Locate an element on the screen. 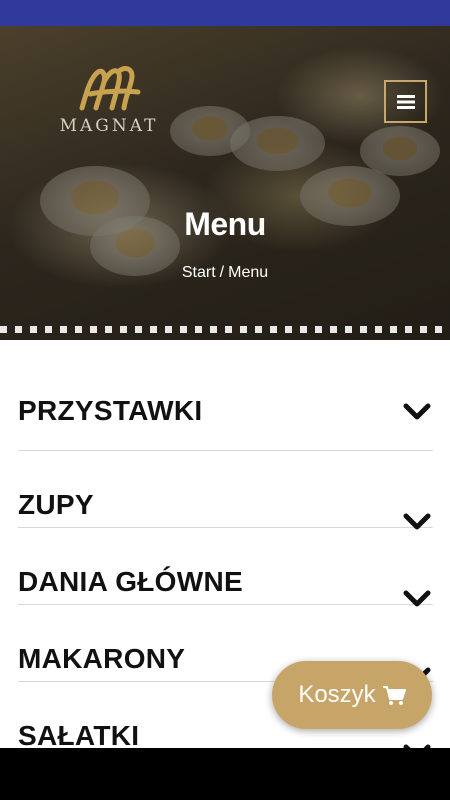 Image resolution: width=450 pixels, height=800 pixels. chevron-down-icon is located at coordinates (417, 411).